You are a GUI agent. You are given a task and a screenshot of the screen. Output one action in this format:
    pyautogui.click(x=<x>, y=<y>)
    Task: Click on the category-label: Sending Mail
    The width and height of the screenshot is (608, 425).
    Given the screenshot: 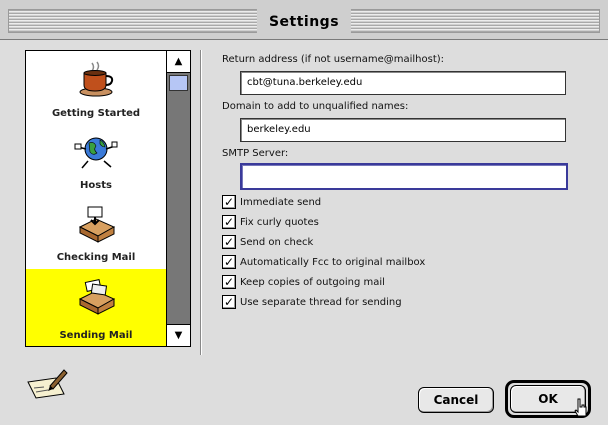 What is the action you would take?
    pyautogui.click(x=96, y=335)
    